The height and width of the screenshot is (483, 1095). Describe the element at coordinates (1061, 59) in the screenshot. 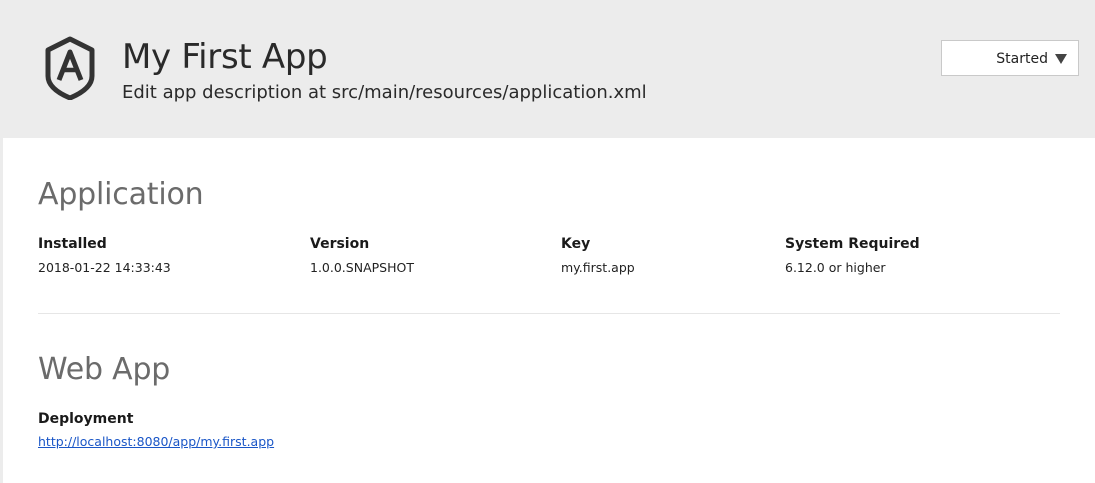

I see `chevron-down-icon` at that location.